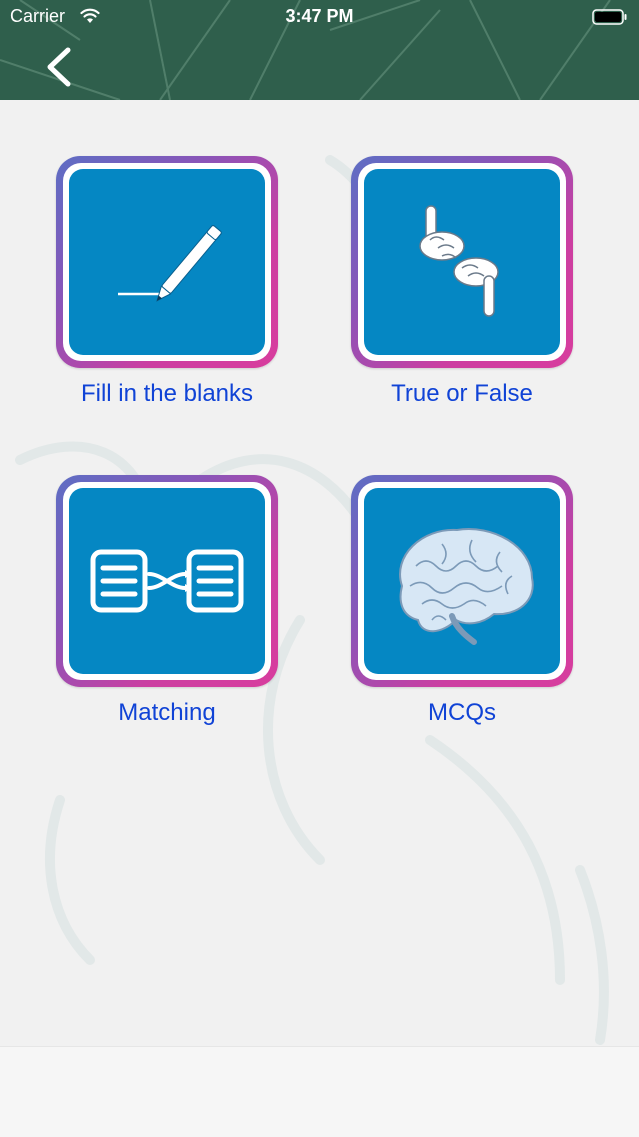 The width and height of the screenshot is (639, 1137). I want to click on tile-fill-in-the-blanks: Fill in the blanks, so click(167, 283).